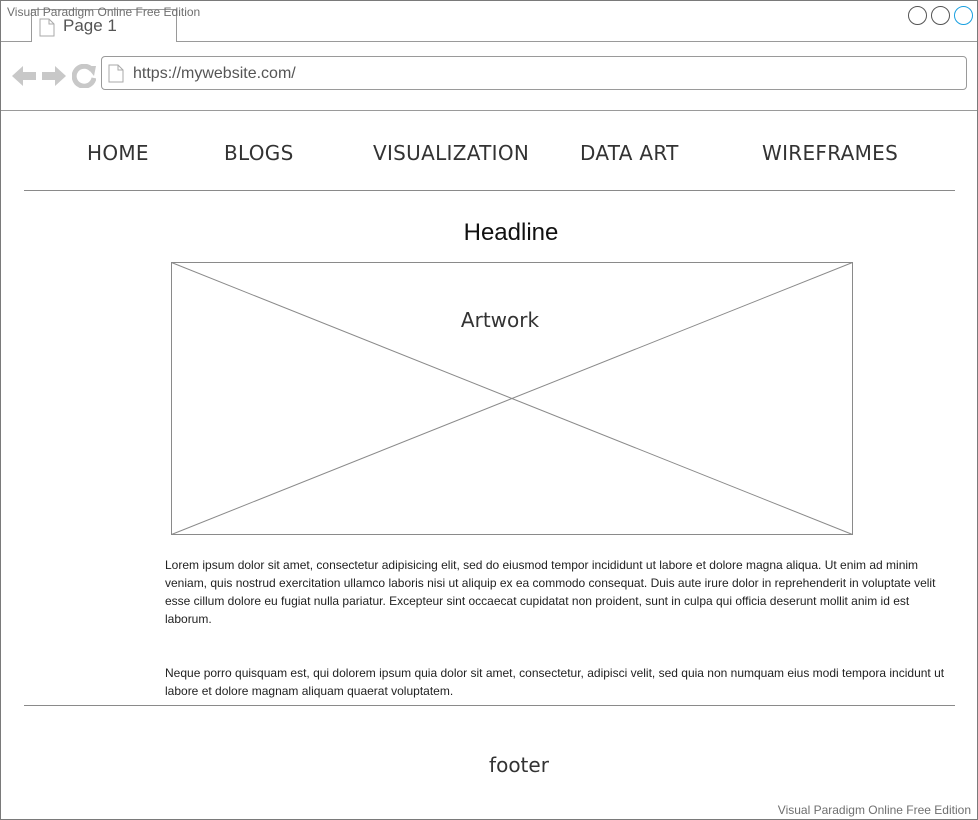 The height and width of the screenshot is (820, 978). I want to click on address-toolbar: https://mywebsite.com/, so click(489, 76).